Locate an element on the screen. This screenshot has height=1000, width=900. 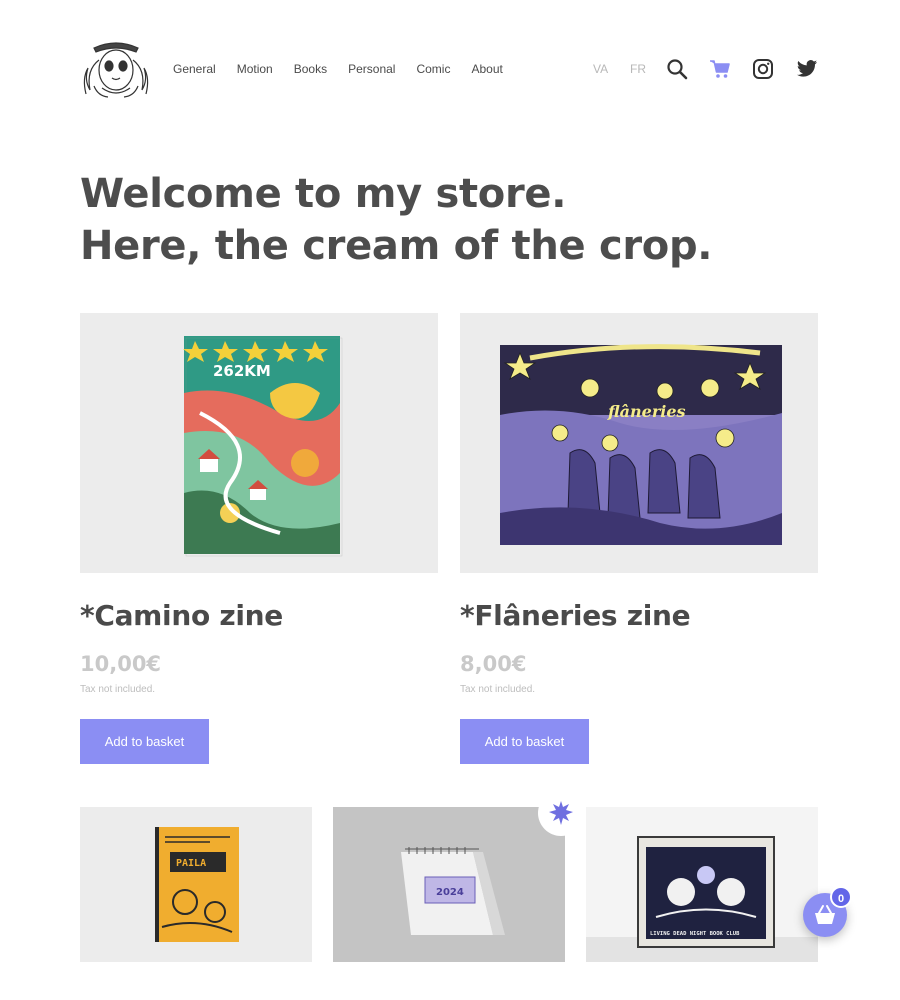
print-caption: LIVING DEAD NIGHT BOOK CLUB is located at coordinates (695, 934).